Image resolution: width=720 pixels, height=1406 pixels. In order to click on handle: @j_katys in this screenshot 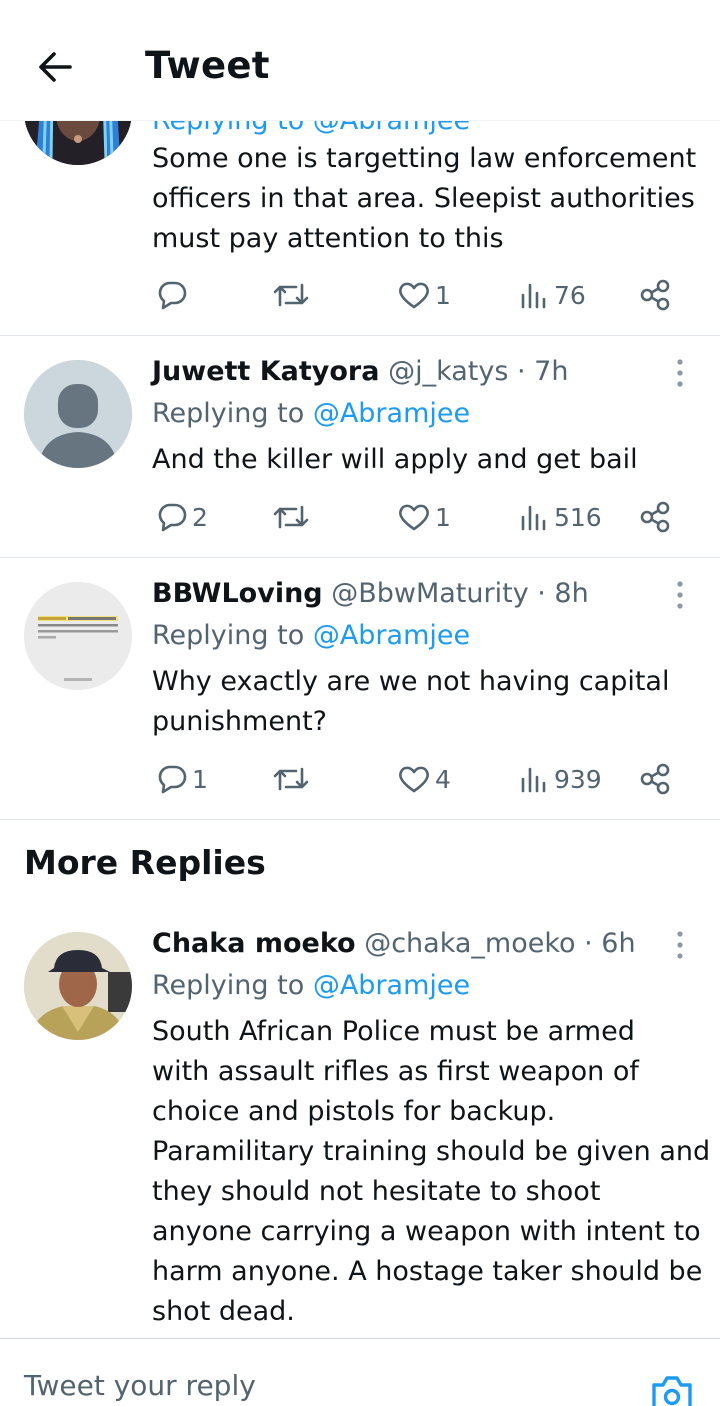, I will do `click(448, 371)`.